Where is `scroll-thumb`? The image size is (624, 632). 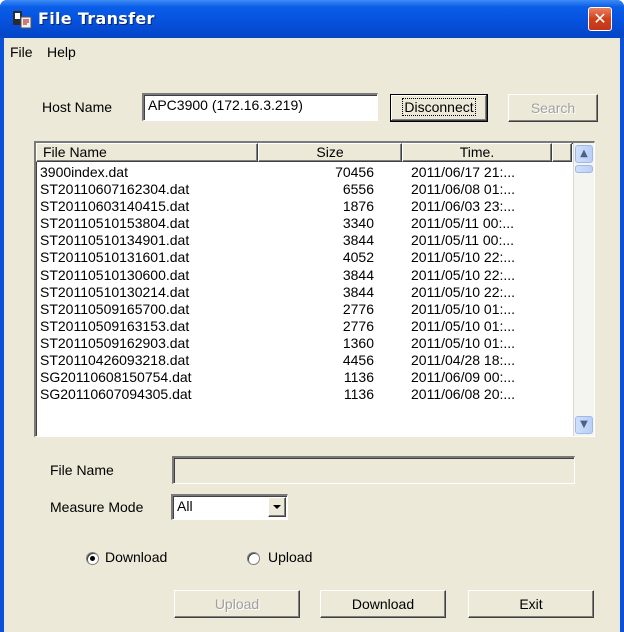
scroll-thumb is located at coordinates (584, 169).